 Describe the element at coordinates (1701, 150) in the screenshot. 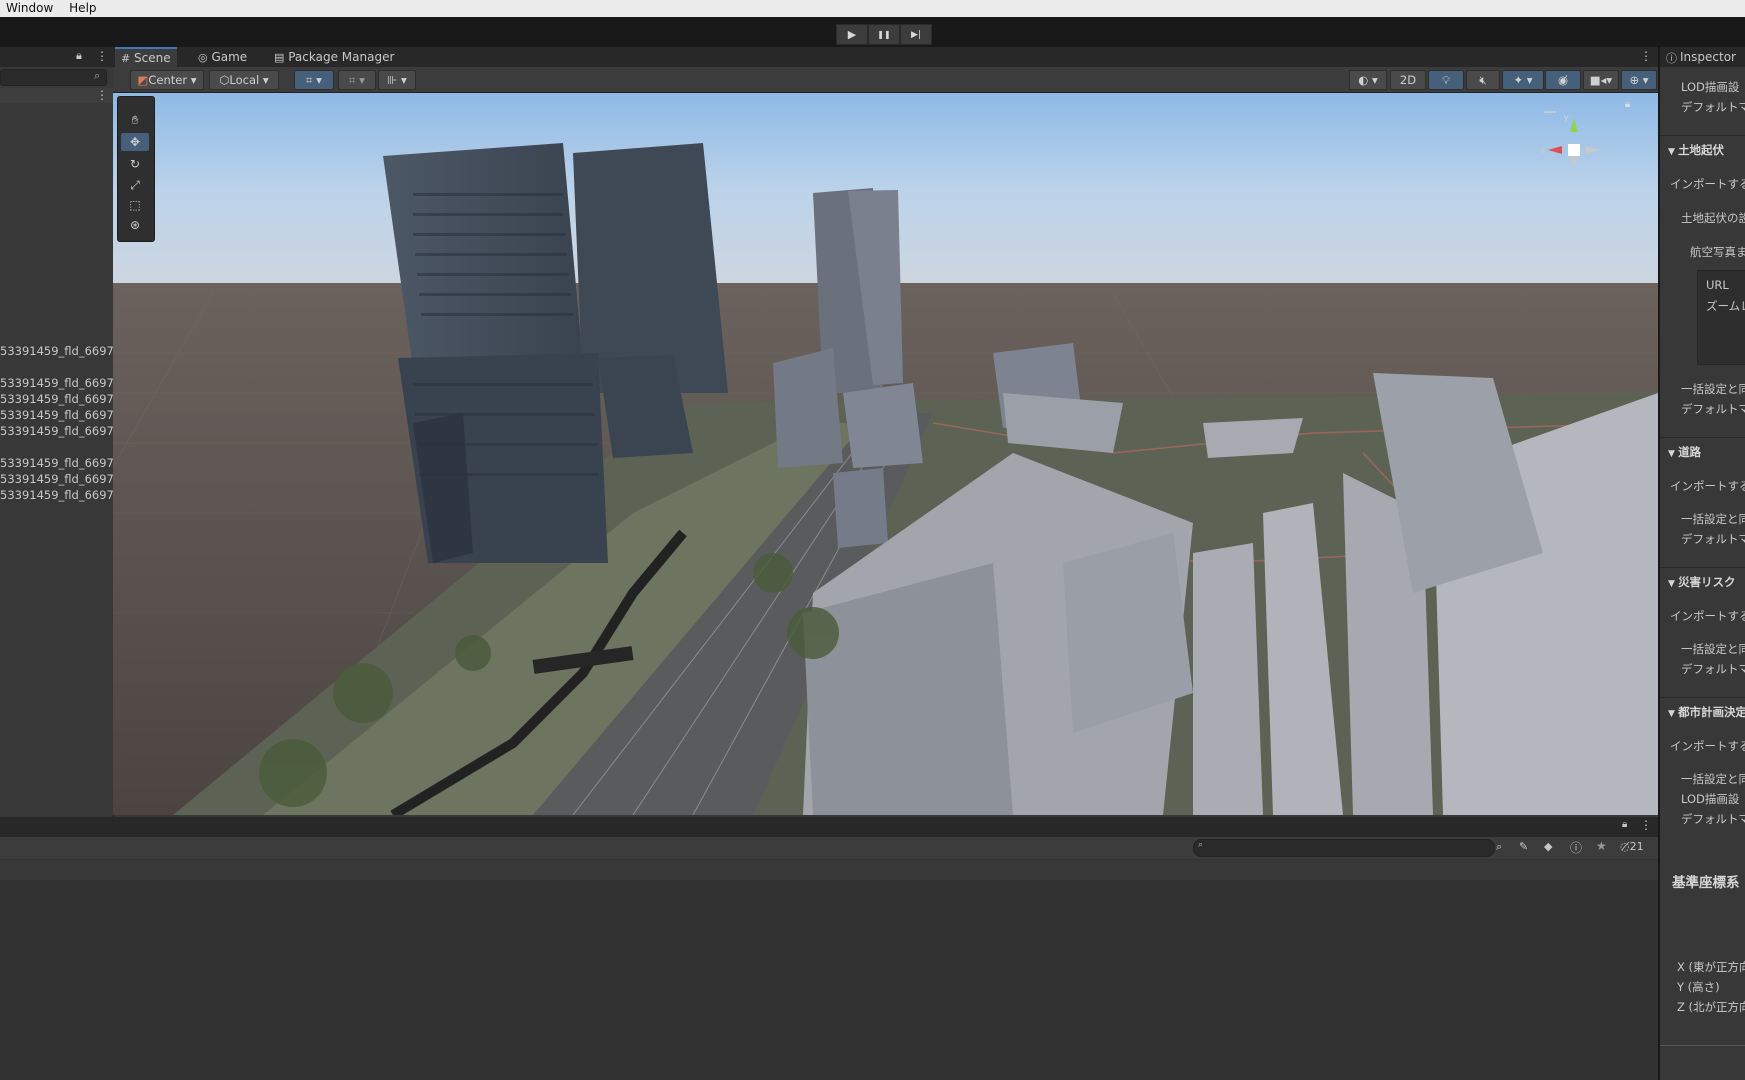

I see `terrain-section-title: 土地起伏` at that location.